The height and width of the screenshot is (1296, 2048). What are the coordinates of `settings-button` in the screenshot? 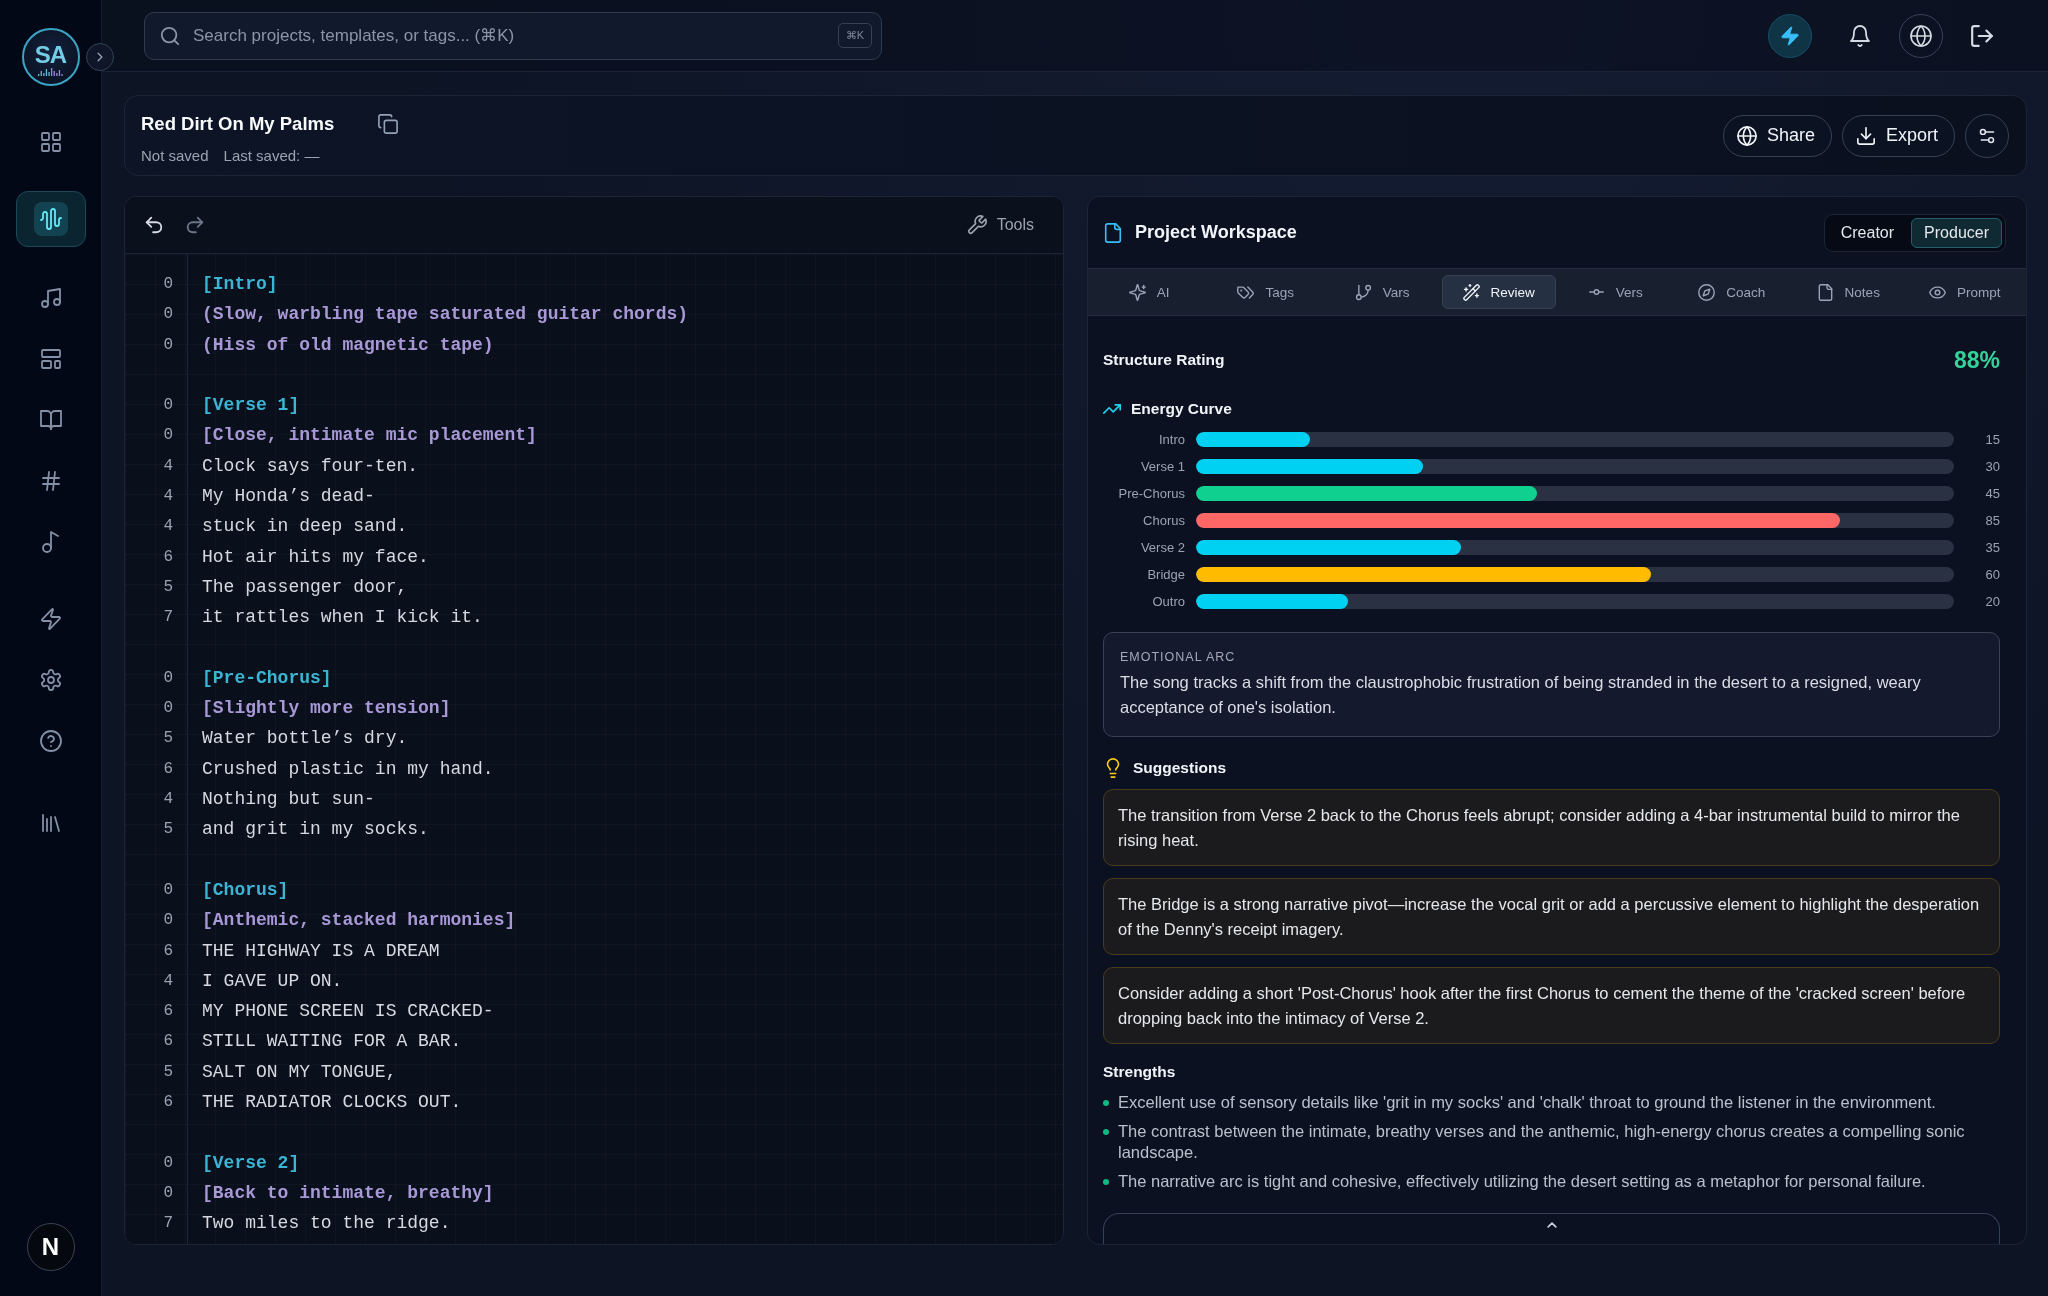 It's located at (1987, 135).